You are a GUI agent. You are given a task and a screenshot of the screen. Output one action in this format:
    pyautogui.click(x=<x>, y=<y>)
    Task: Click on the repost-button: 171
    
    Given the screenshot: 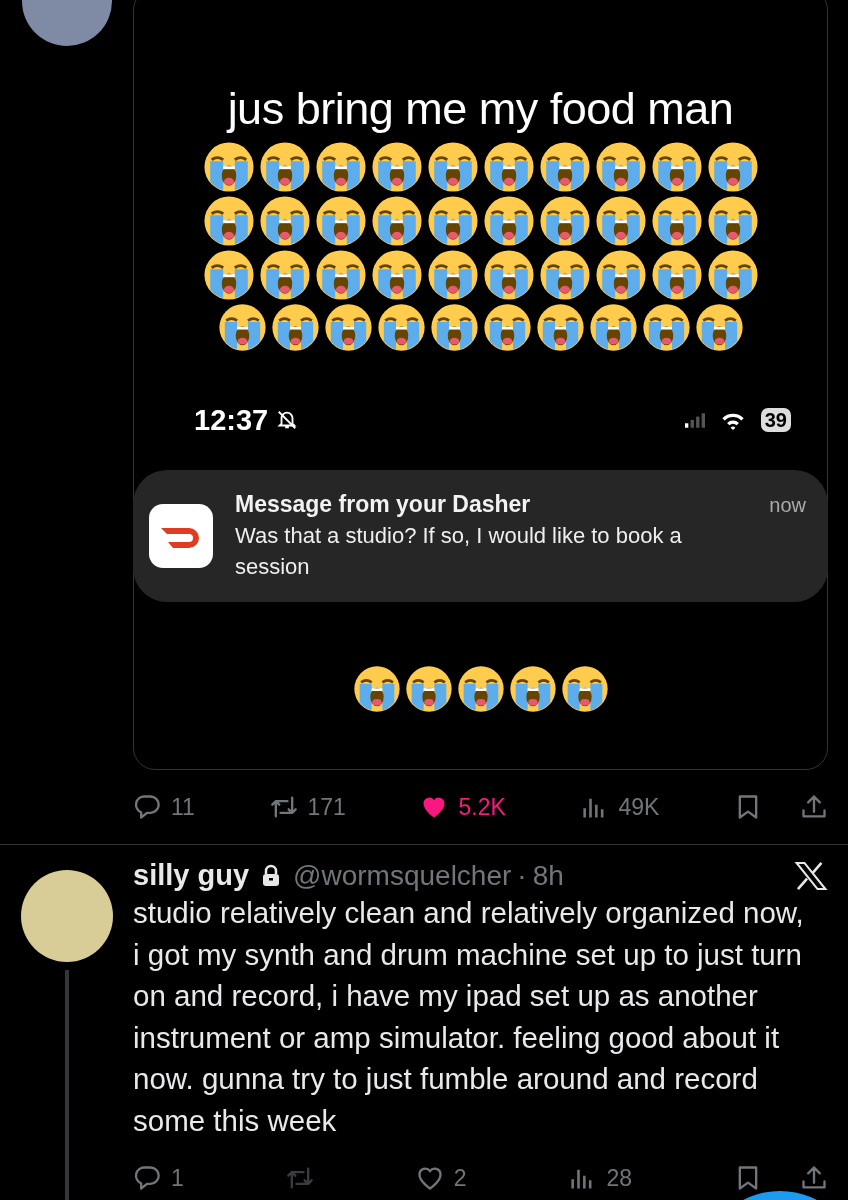 What is the action you would take?
    pyautogui.click(x=307, y=807)
    